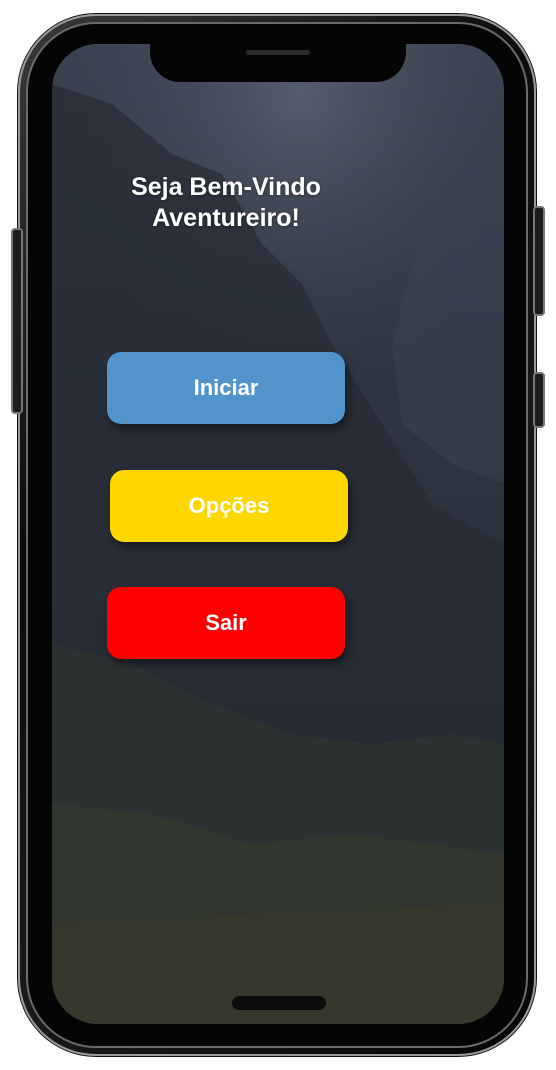 Image resolution: width=556 pixels, height=1070 pixels. Describe the element at coordinates (278, 59) in the screenshot. I see `notch` at that location.